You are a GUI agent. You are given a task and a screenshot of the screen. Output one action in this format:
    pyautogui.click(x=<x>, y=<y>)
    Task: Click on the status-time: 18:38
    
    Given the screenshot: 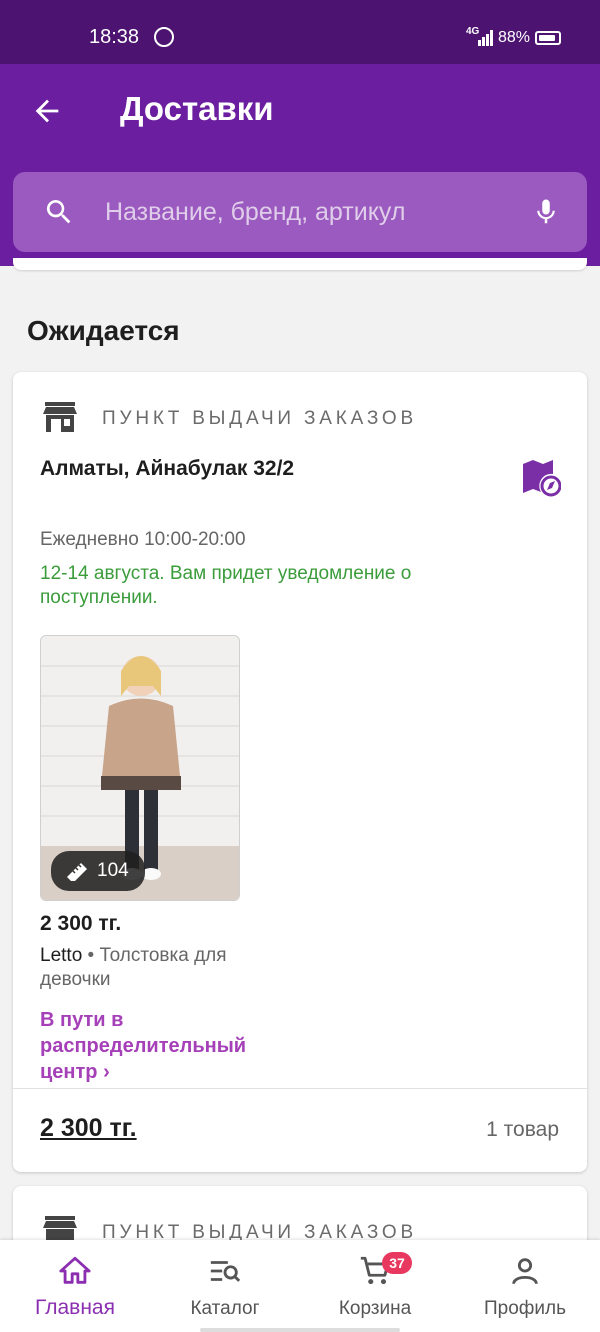 What is the action you would take?
    pyautogui.click(x=114, y=37)
    